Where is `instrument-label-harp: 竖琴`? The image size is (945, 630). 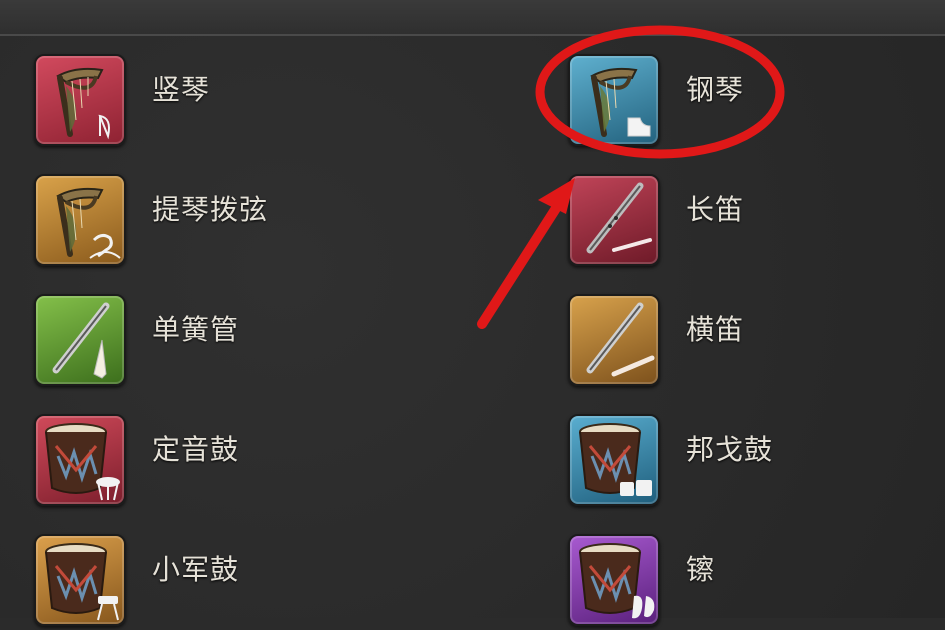 instrument-label-harp: 竖琴 is located at coordinates (181, 89).